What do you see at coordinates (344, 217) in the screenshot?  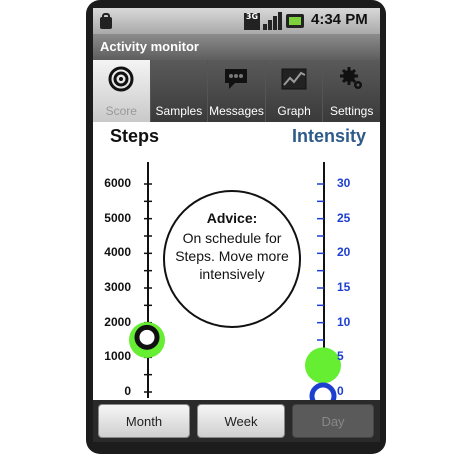 I see `intensity-scale-label: 25` at bounding box center [344, 217].